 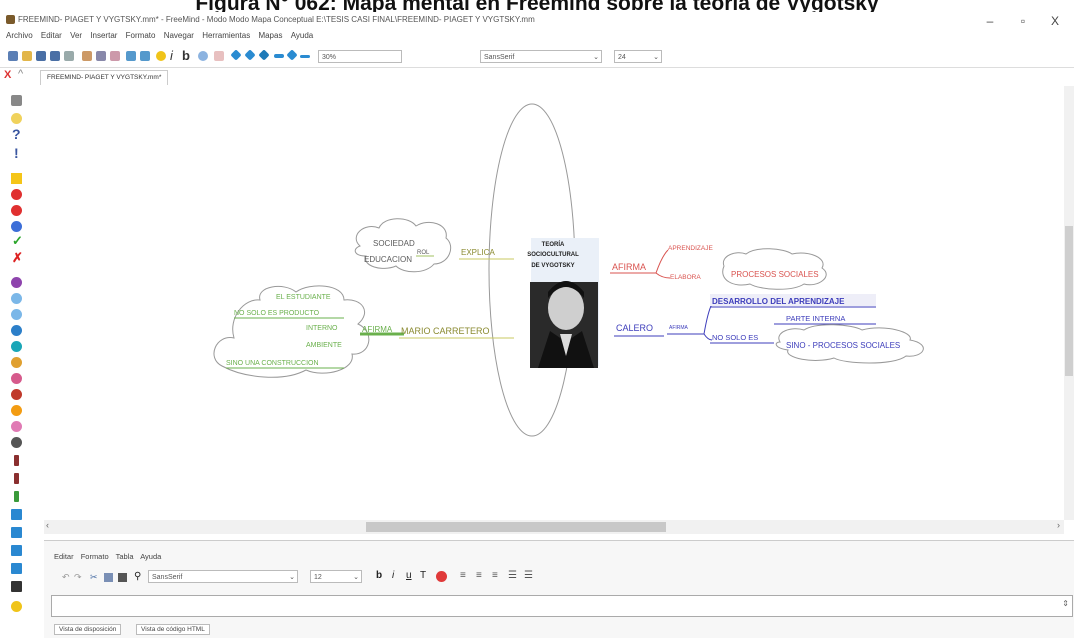 What do you see at coordinates (88, 629) in the screenshot?
I see `tab-layout-view: Vista de disposición` at bounding box center [88, 629].